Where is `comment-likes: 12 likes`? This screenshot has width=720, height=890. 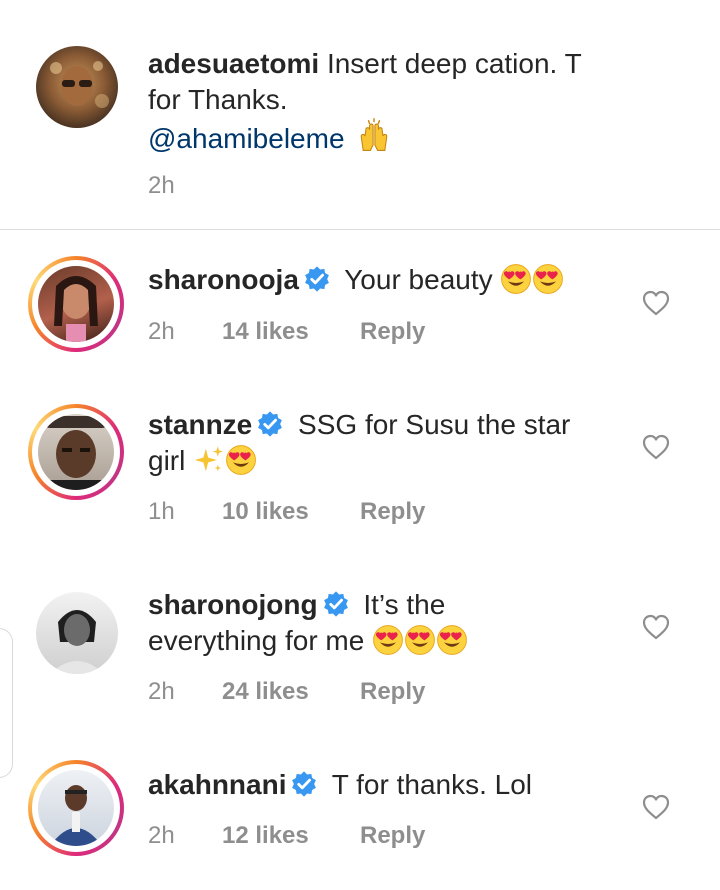
comment-likes: 12 likes is located at coordinates (265, 835).